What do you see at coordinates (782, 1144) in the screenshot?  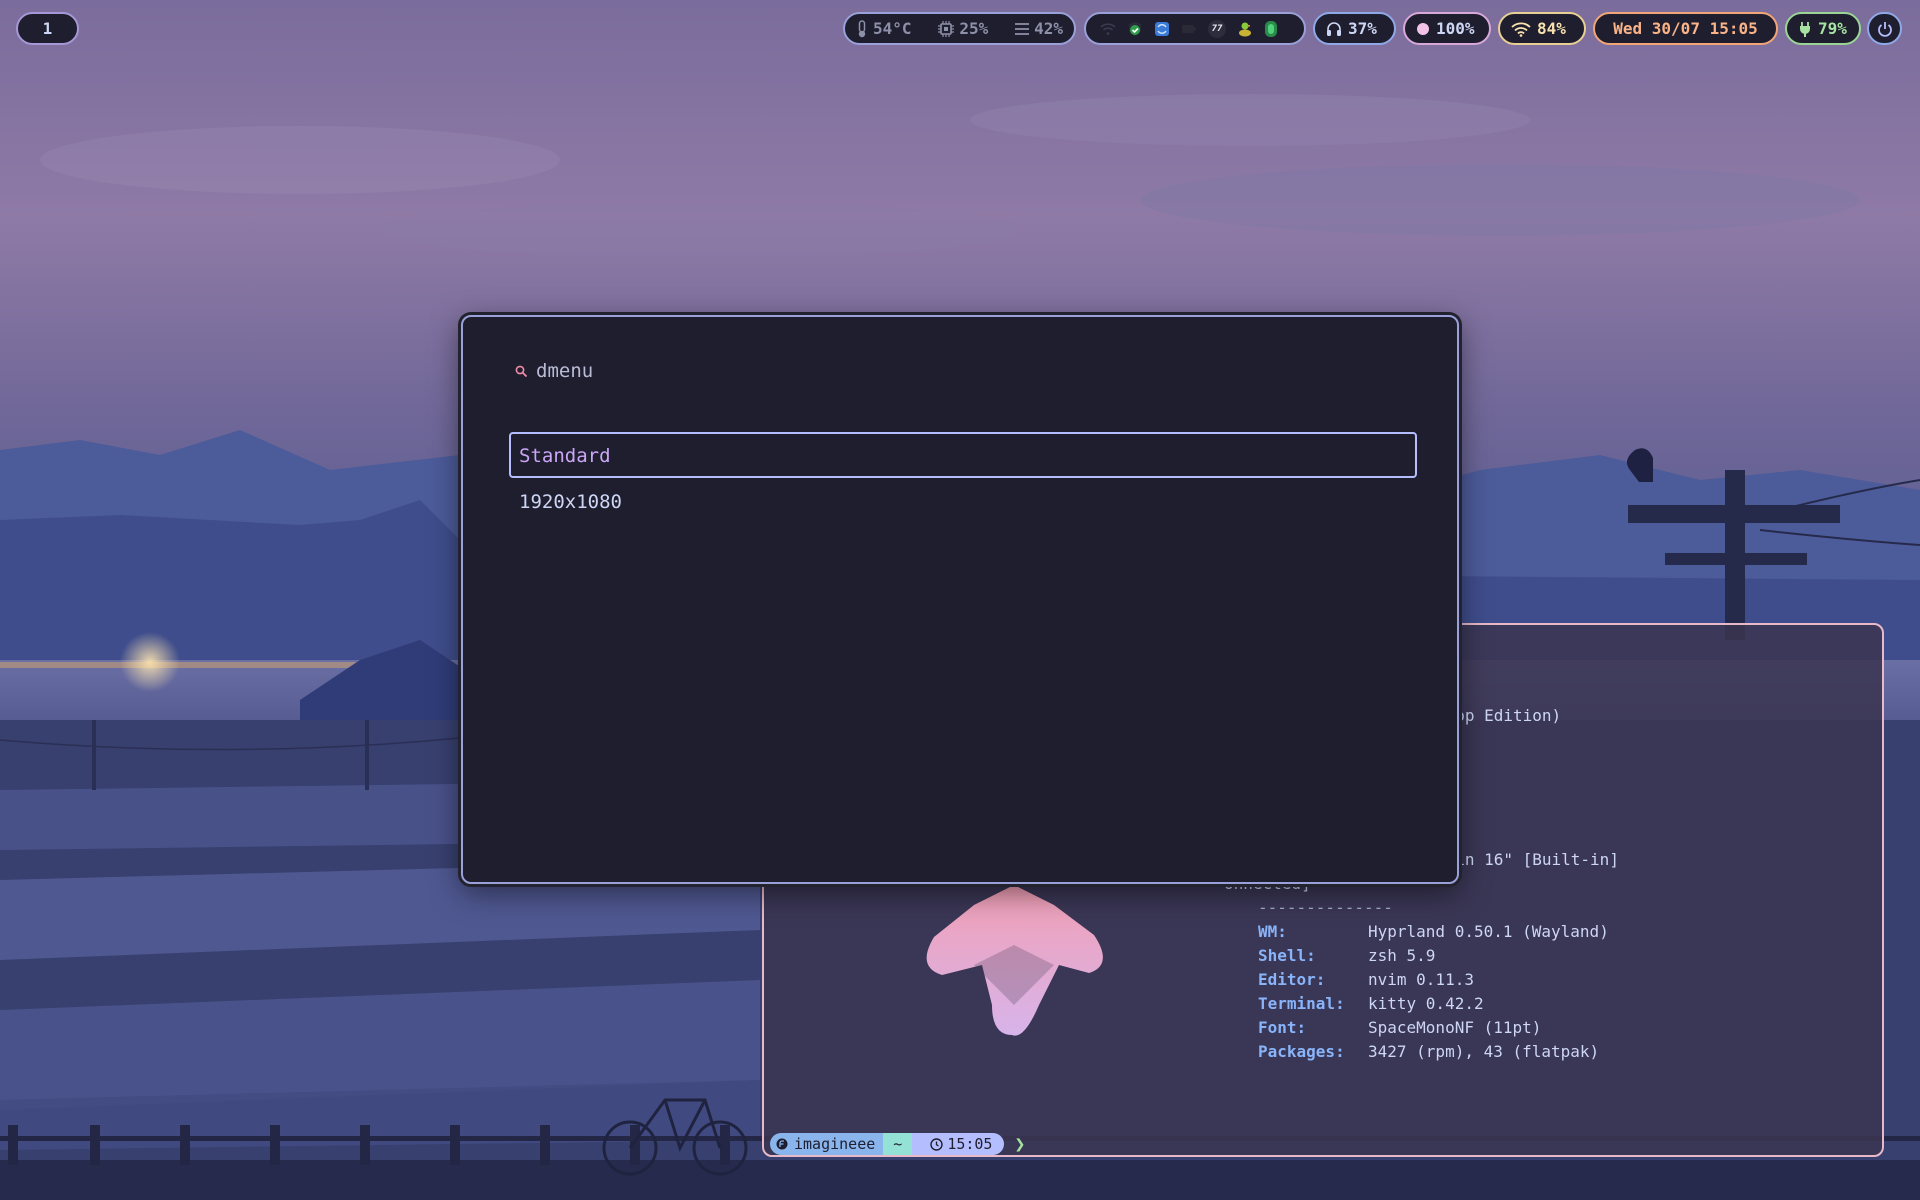 I see `fedora-icon` at bounding box center [782, 1144].